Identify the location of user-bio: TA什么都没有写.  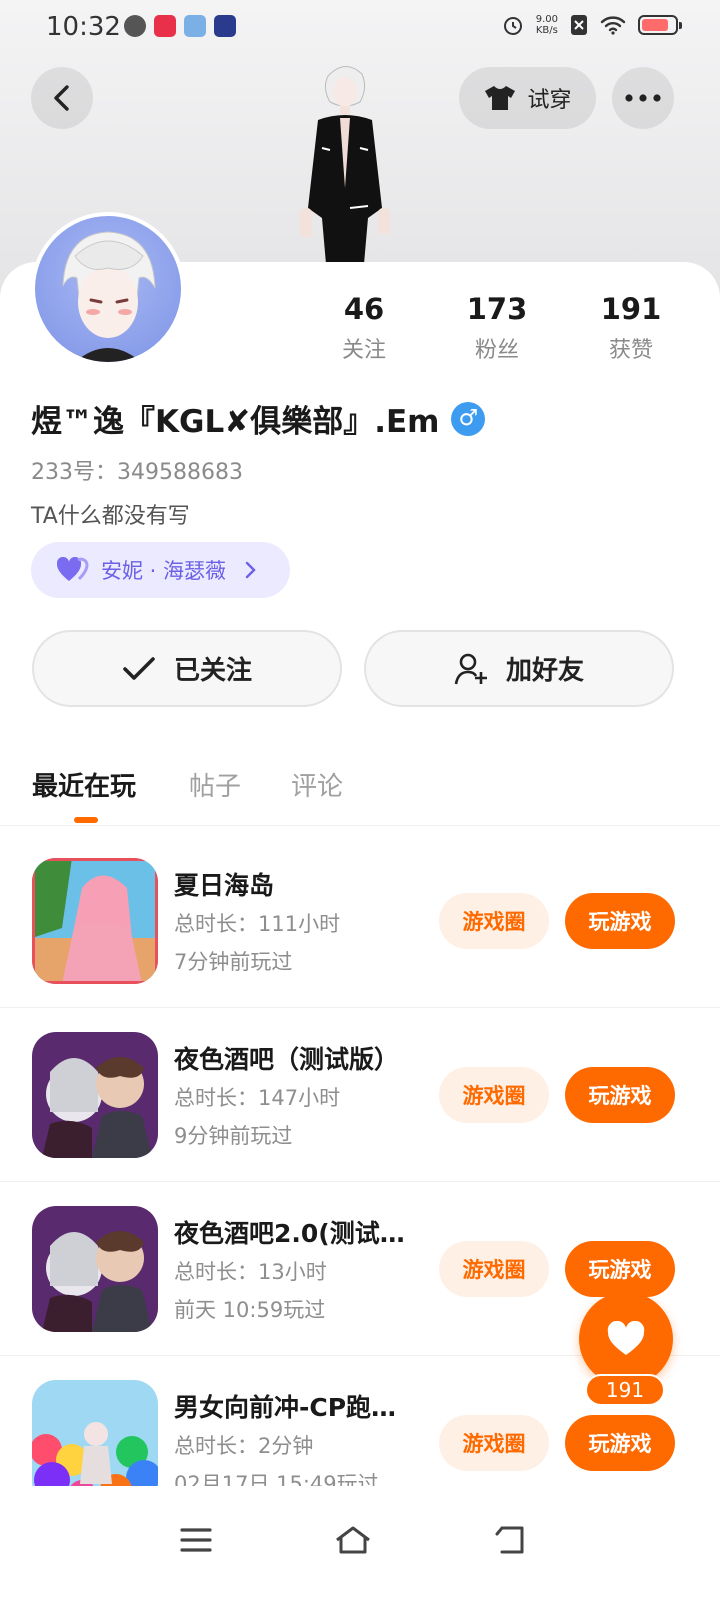
(110, 516).